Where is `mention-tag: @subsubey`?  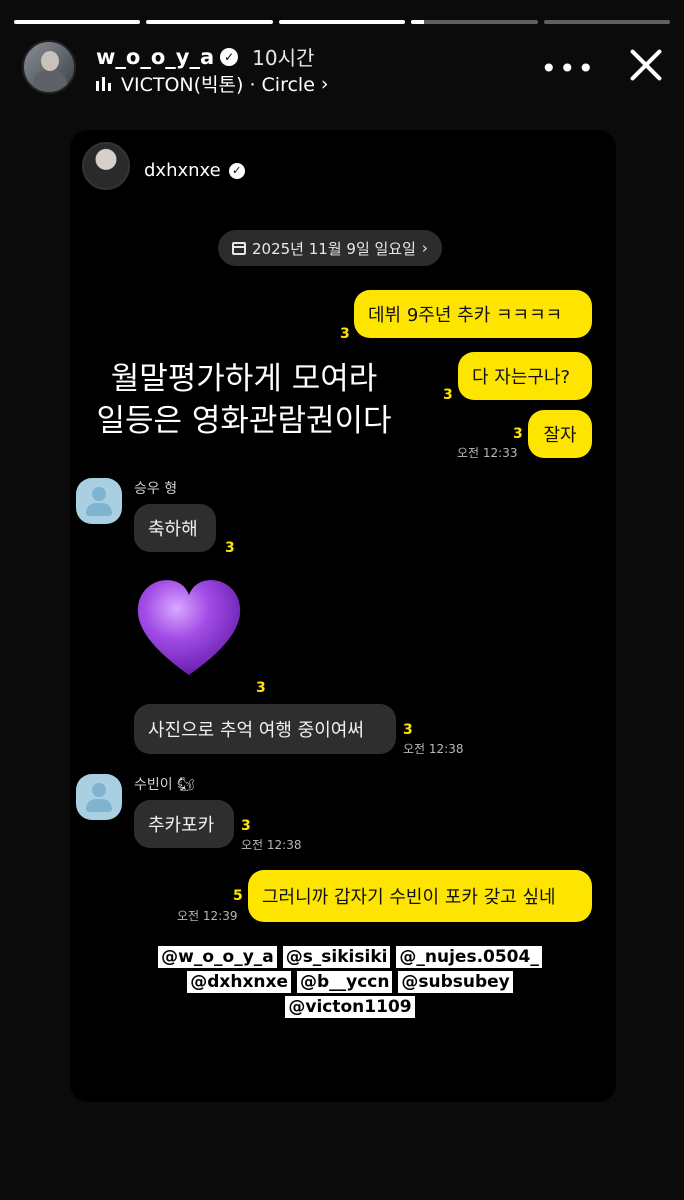 mention-tag: @subsubey is located at coordinates (455, 982).